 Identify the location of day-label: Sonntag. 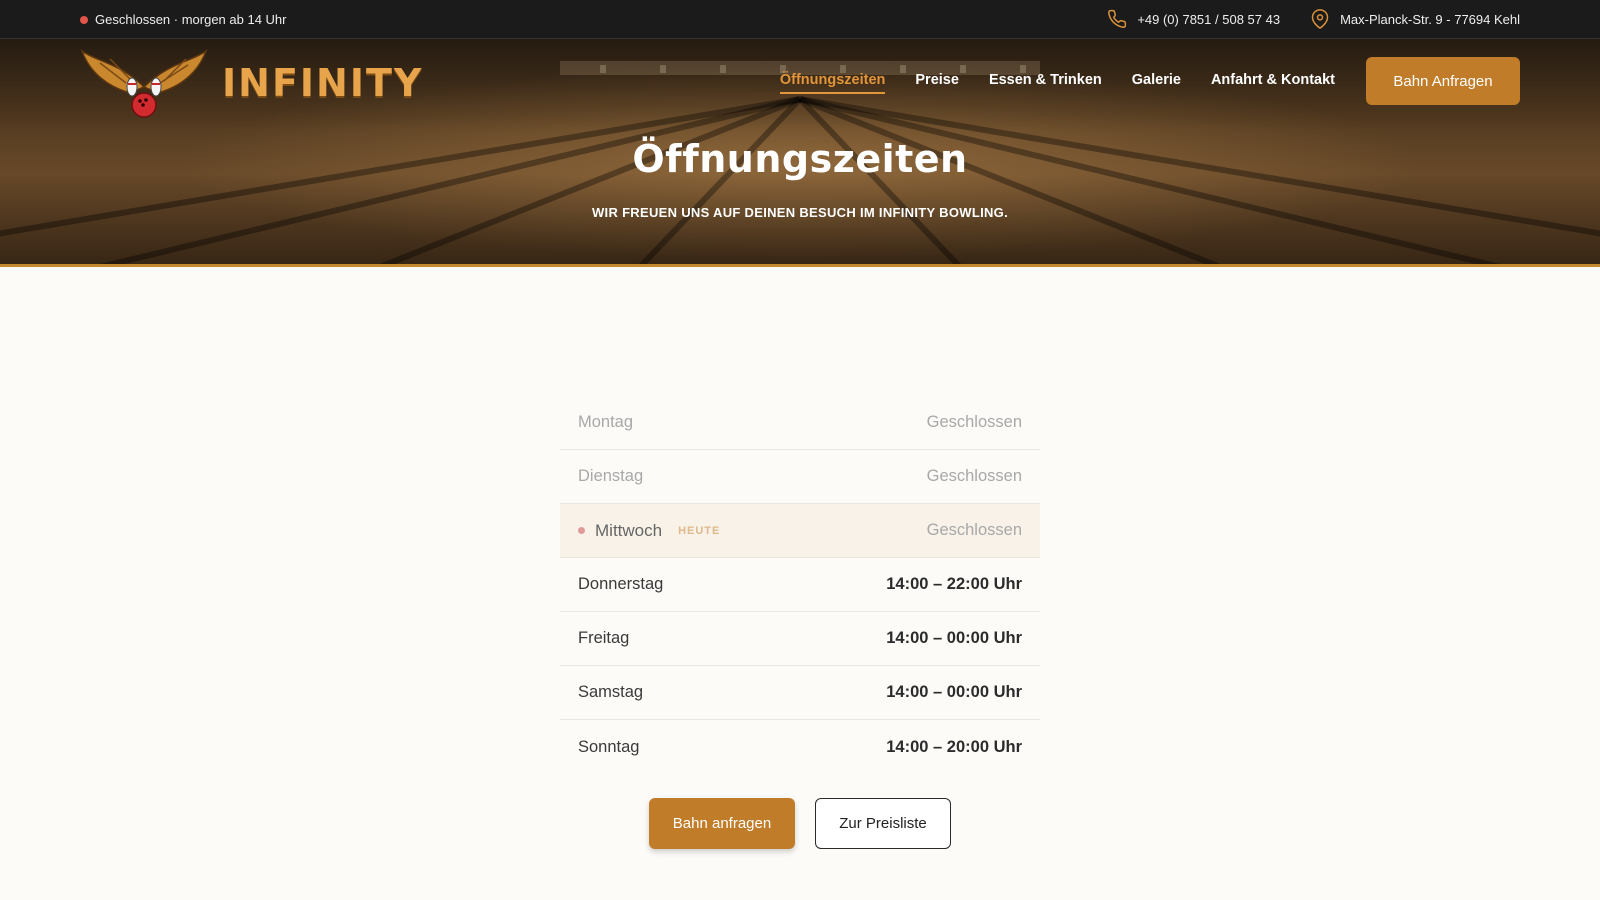
(609, 746).